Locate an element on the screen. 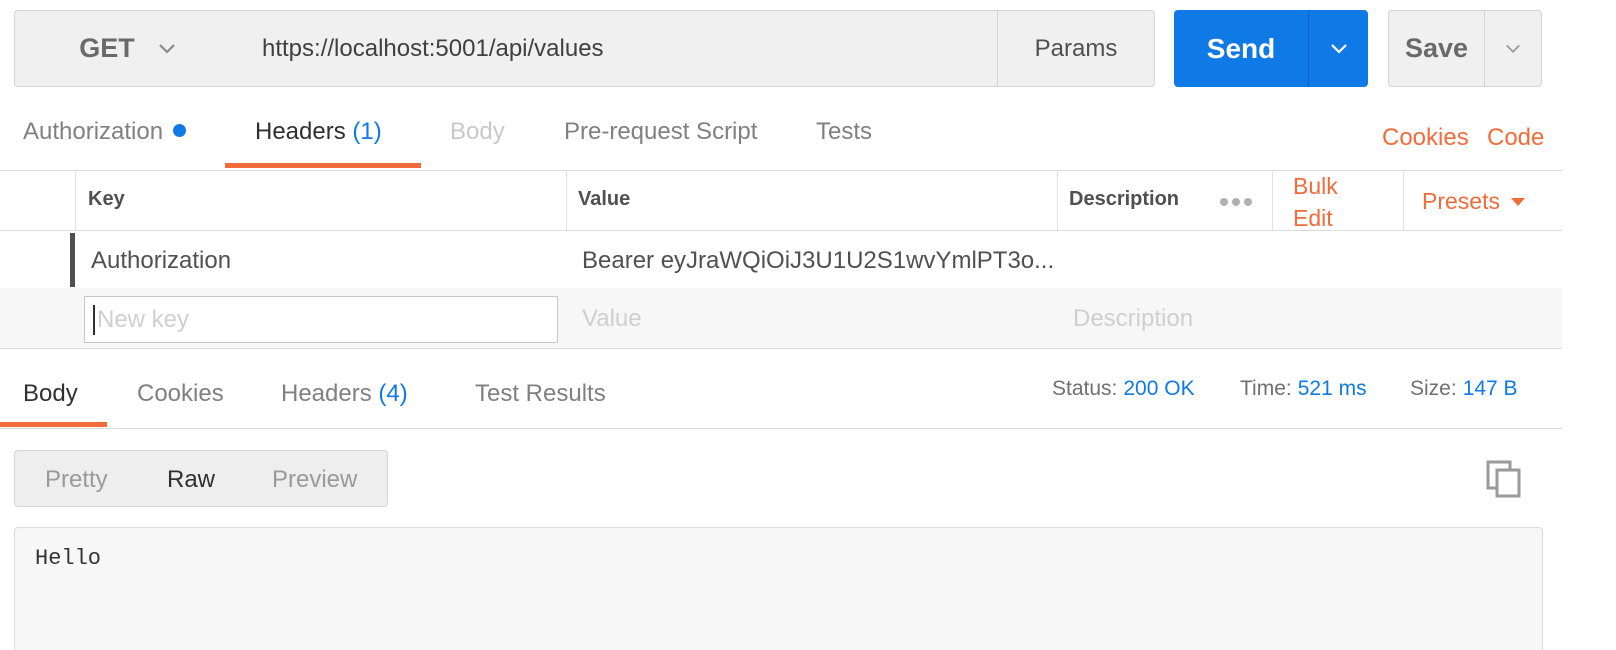  code-link: Code is located at coordinates (1515, 138).